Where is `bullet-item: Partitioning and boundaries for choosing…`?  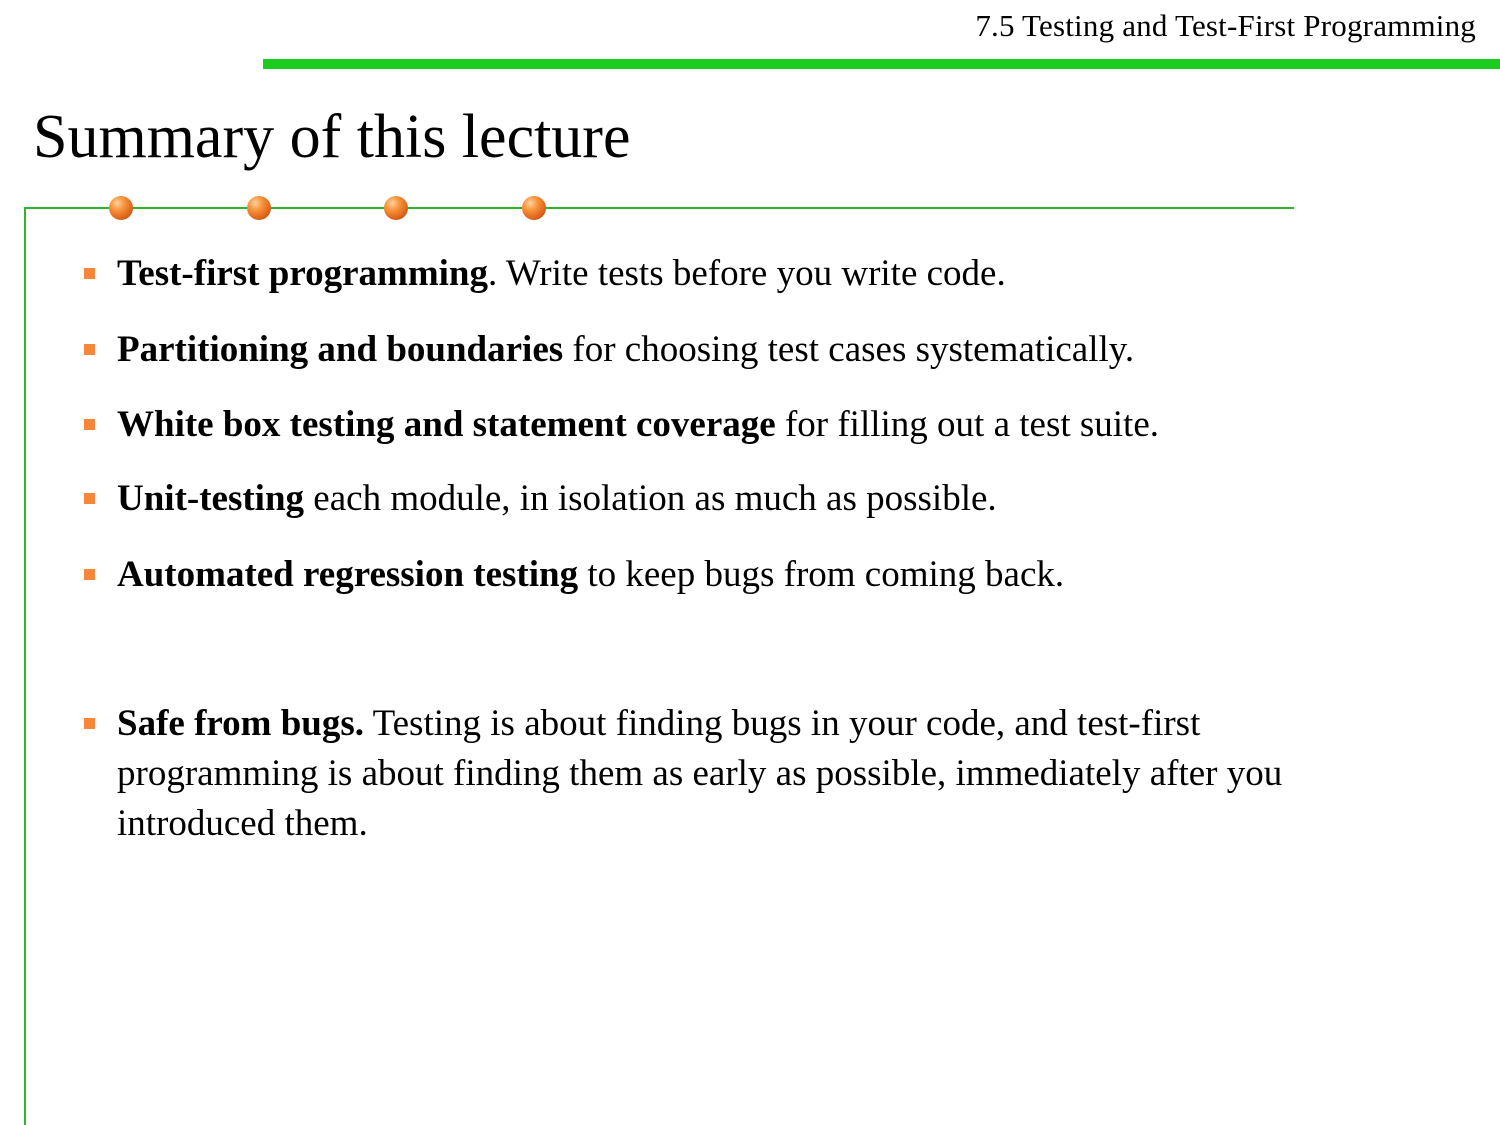 bullet-item: Partitioning and boundaries for choosing… is located at coordinates (740, 350).